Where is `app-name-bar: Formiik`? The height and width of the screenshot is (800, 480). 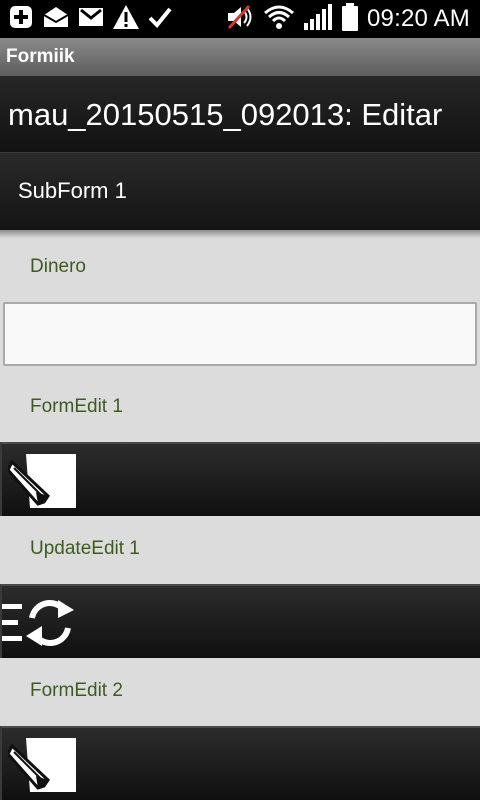 app-name-bar: Formiik is located at coordinates (240, 57).